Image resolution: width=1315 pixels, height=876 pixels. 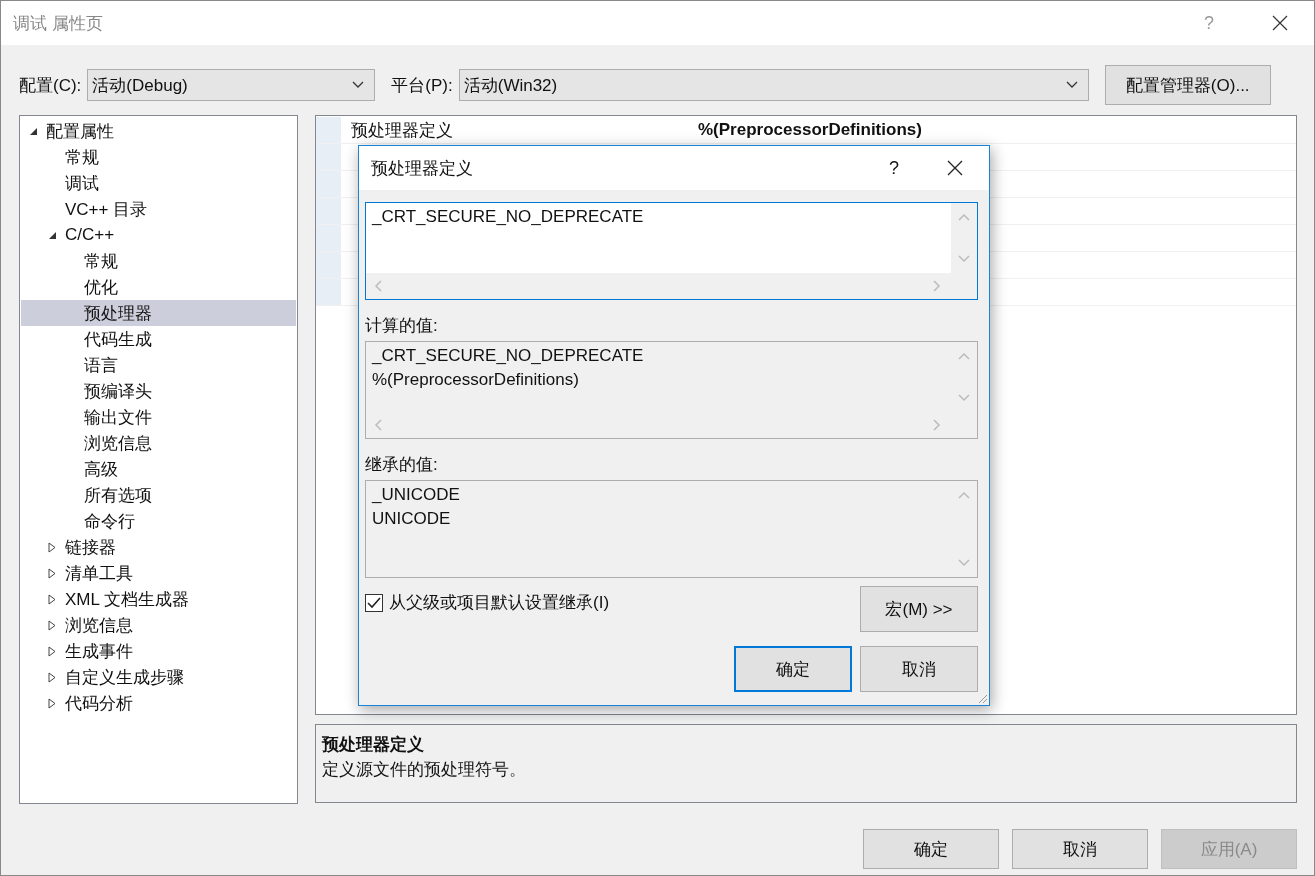 What do you see at coordinates (158, 573) in the screenshot?
I see `tree-item: 清单工具` at bounding box center [158, 573].